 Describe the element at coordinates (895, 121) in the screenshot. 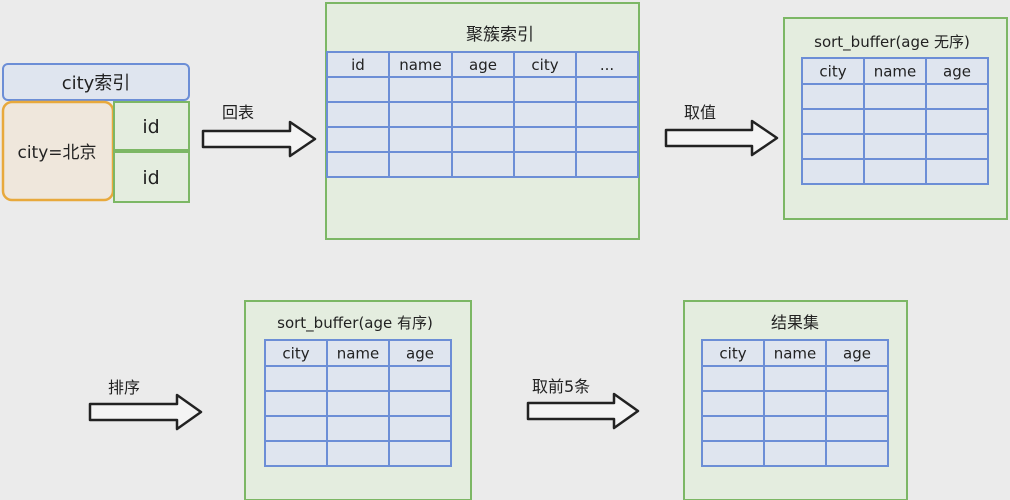

I see `sort-buffer-unordered-table: city name age` at that location.